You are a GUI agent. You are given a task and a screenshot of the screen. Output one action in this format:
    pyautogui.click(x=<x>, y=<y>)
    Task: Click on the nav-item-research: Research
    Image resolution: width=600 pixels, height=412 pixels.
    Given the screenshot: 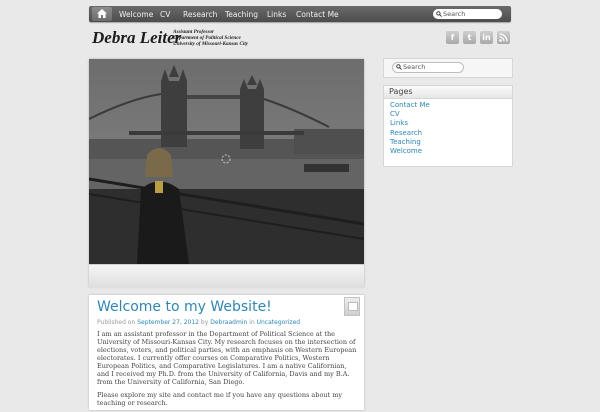 What is the action you would take?
    pyautogui.click(x=200, y=14)
    